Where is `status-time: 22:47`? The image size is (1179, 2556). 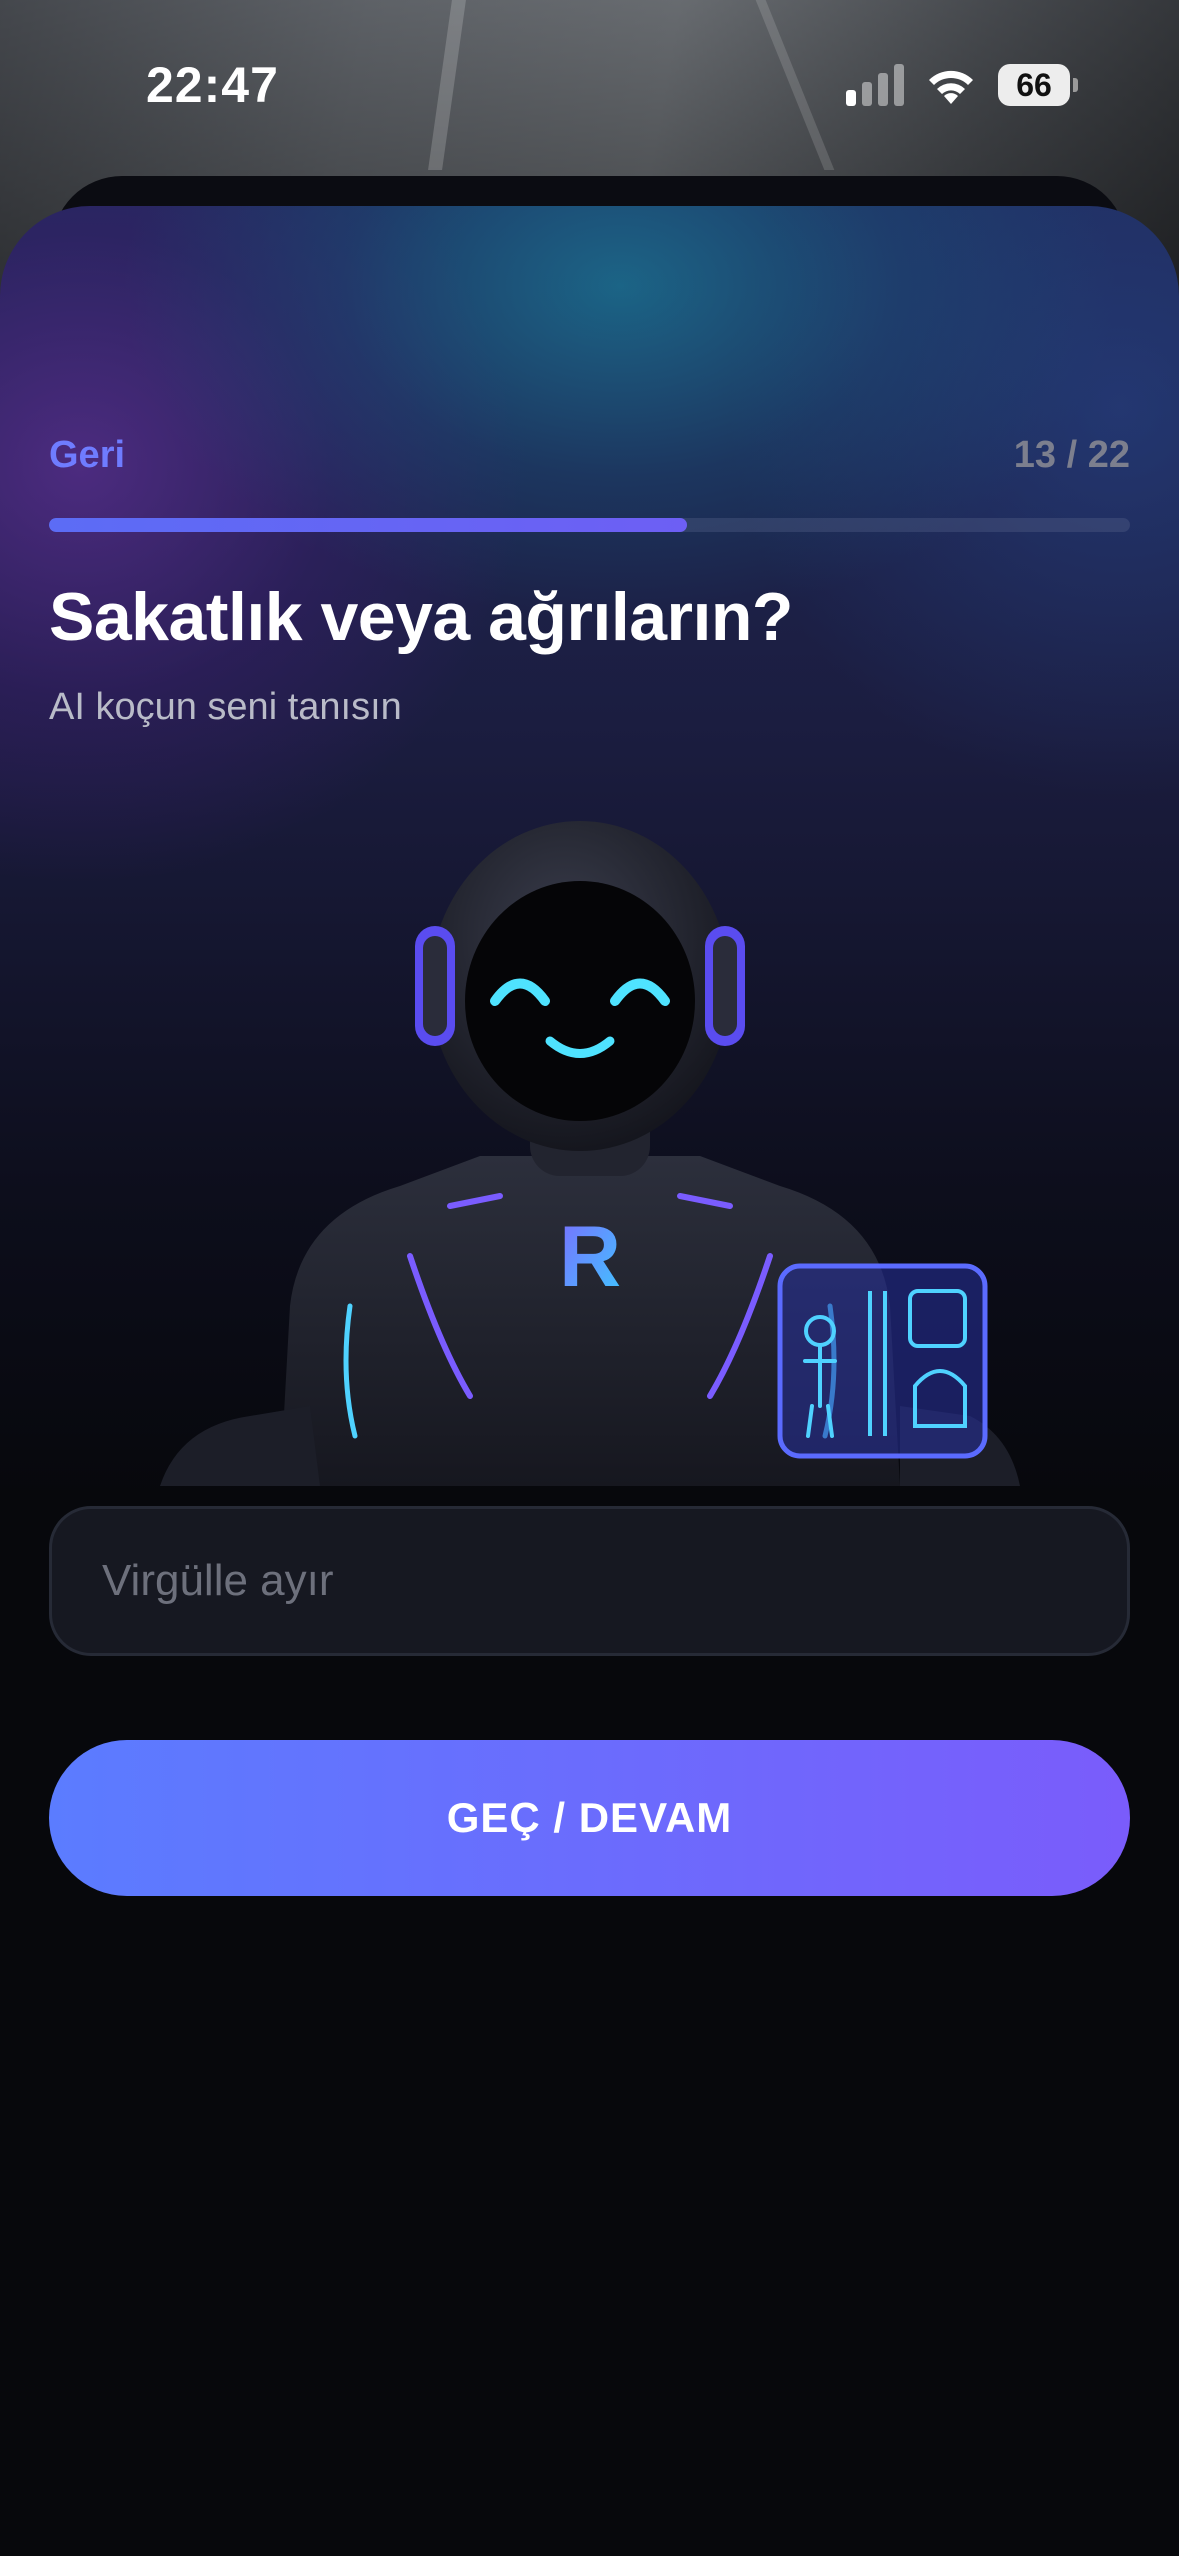 status-time: 22:47 is located at coordinates (212, 85).